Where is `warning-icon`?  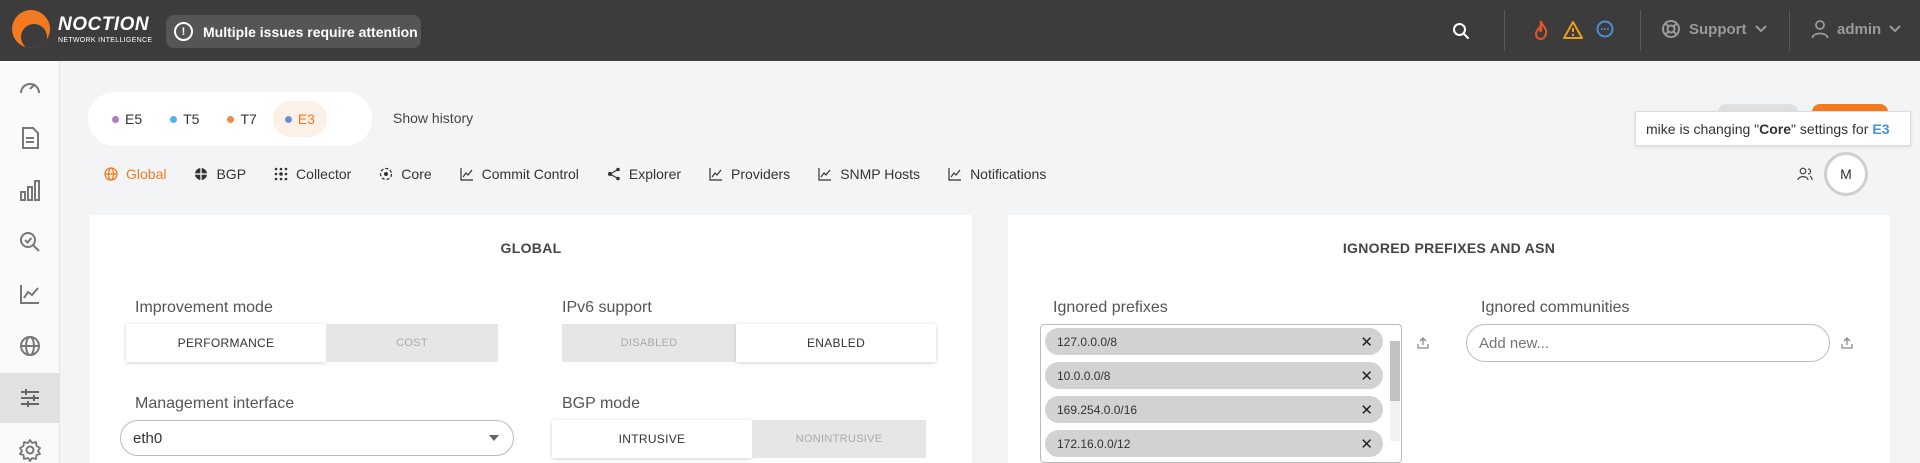 warning-icon is located at coordinates (1573, 30).